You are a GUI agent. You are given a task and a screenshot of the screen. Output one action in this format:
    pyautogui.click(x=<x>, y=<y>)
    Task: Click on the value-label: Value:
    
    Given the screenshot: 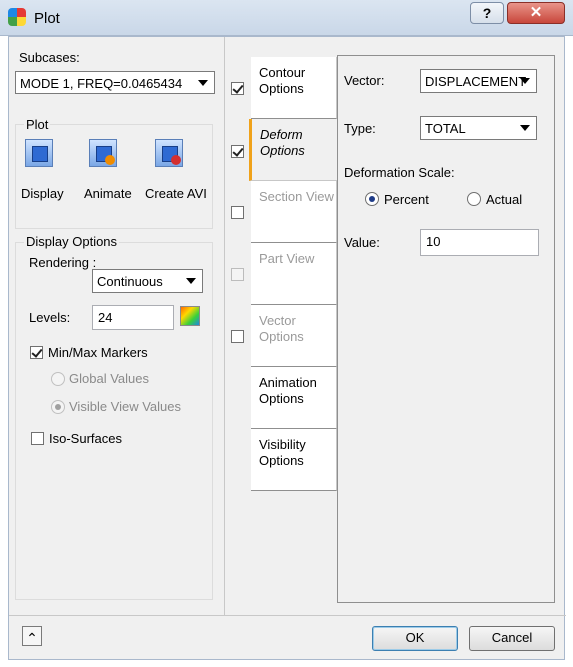 What is the action you would take?
    pyautogui.click(x=362, y=242)
    